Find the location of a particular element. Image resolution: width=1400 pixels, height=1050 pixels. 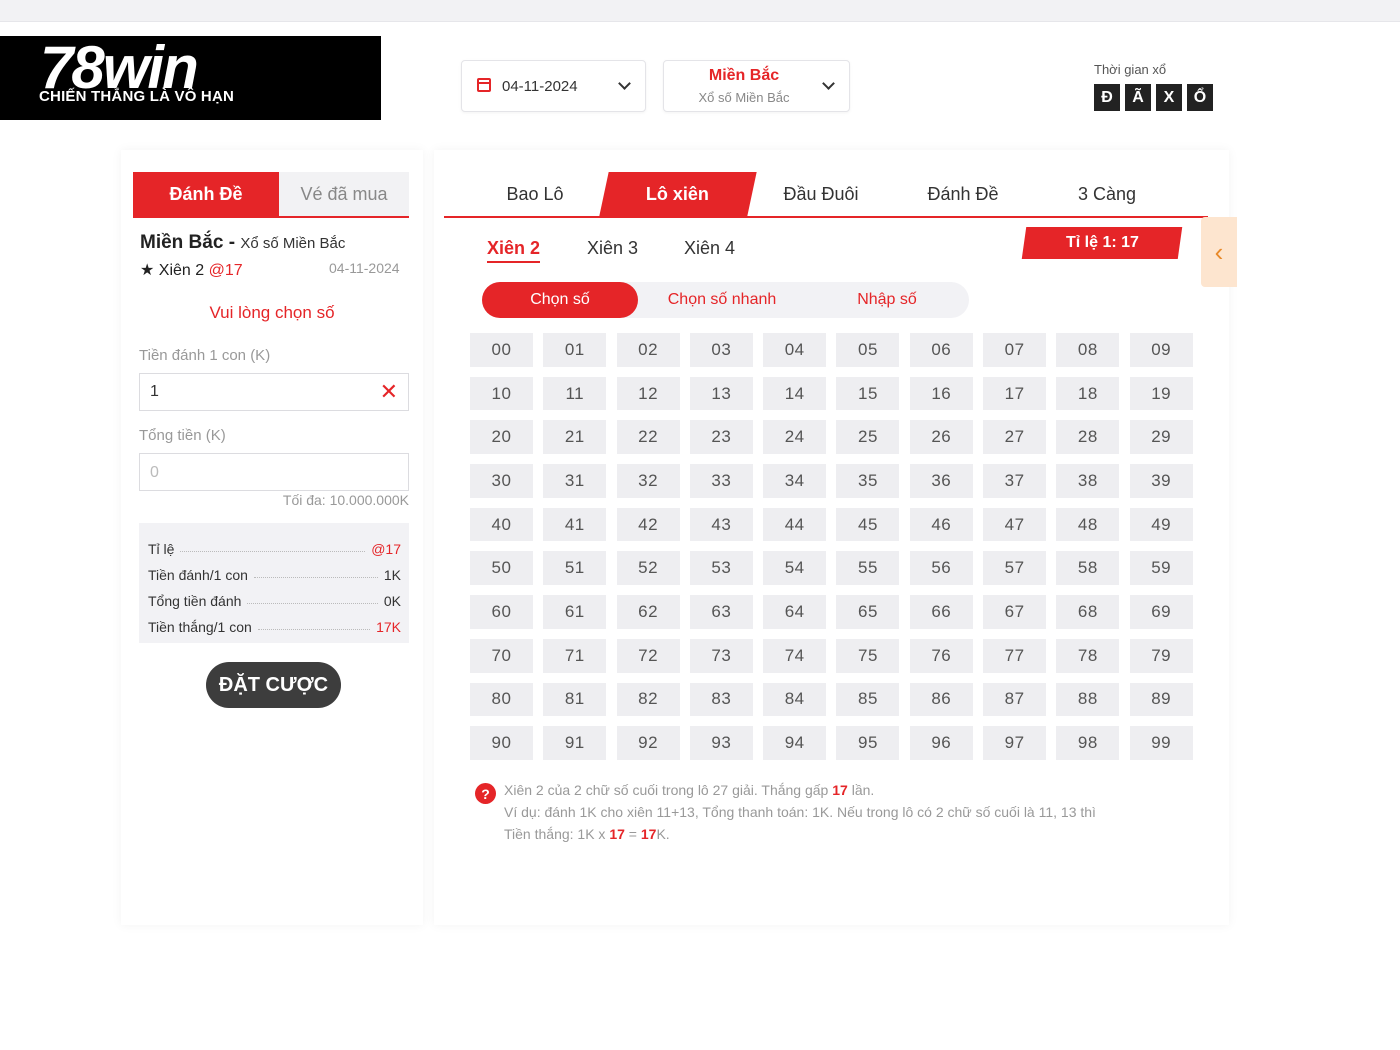

number-cell: 97 is located at coordinates (1015, 743).